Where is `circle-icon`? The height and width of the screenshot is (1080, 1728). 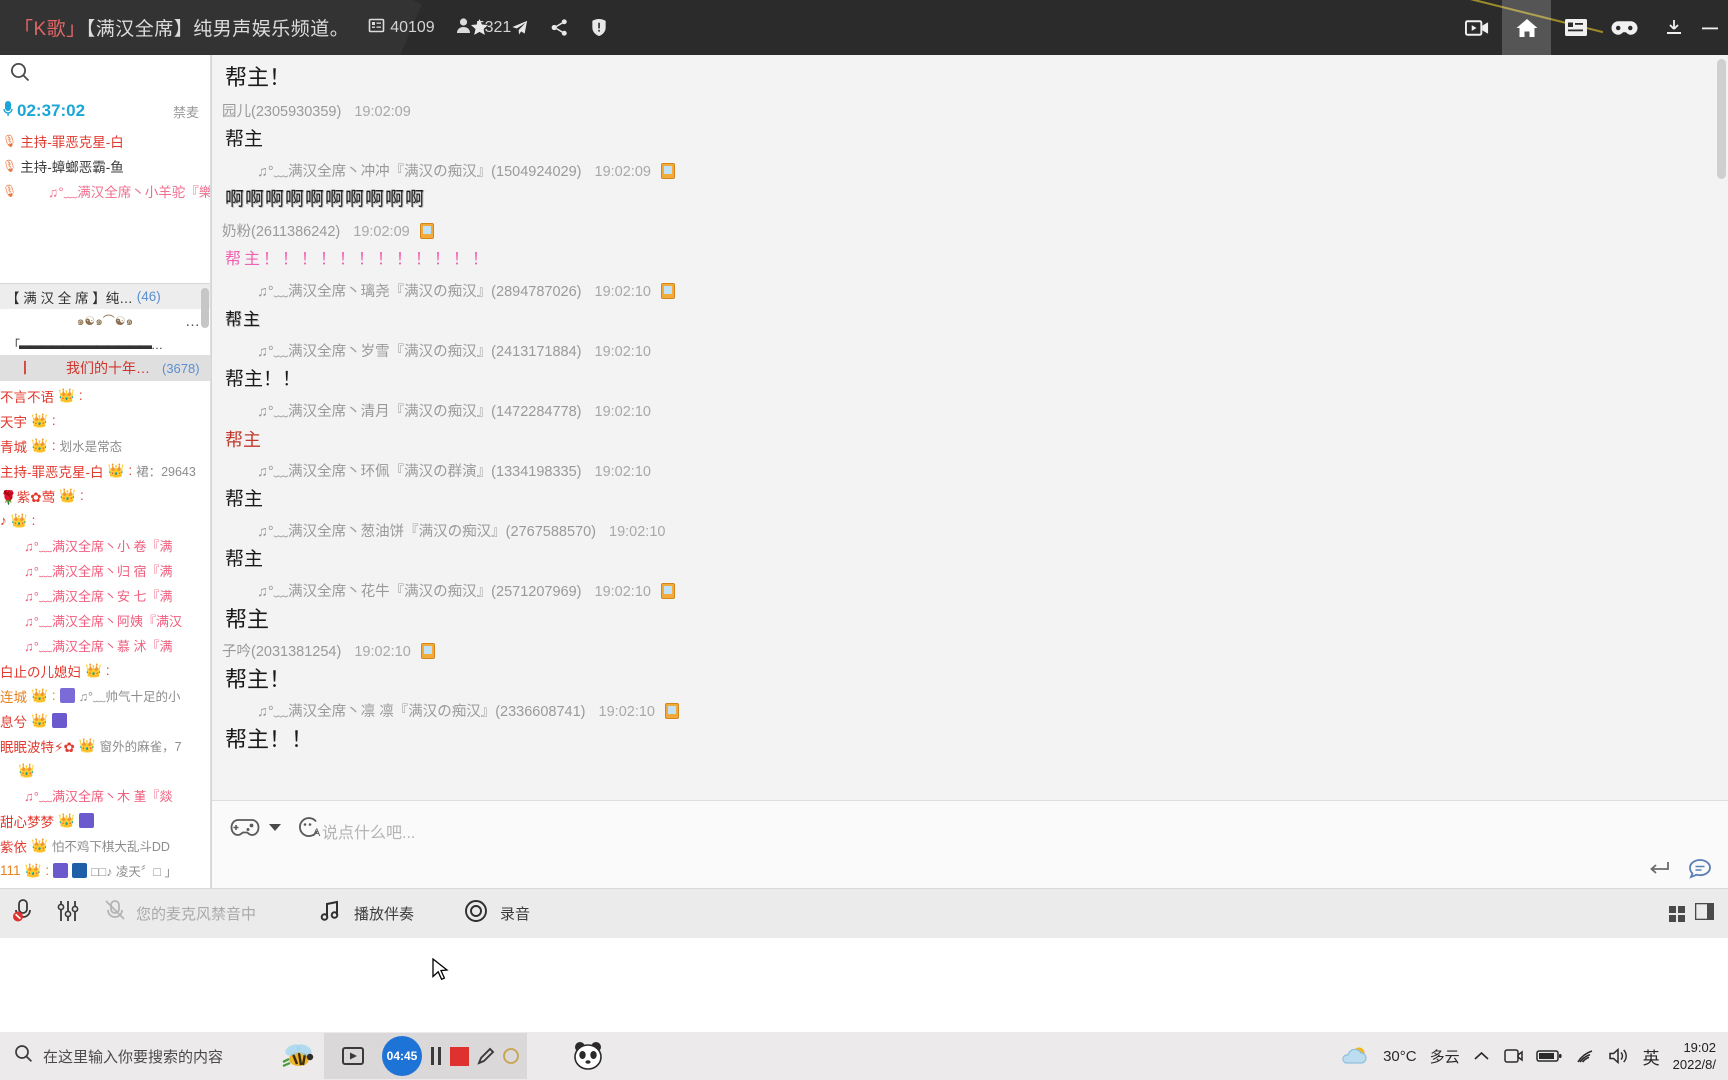
circle-icon is located at coordinates (511, 1056).